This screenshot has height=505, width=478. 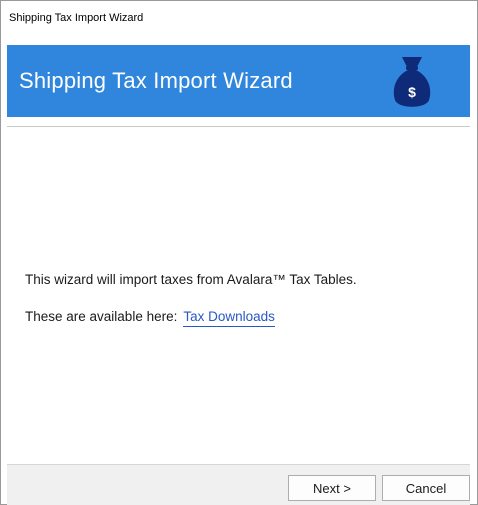 What do you see at coordinates (101, 316) in the screenshot?
I see `availability-label: These are available here:` at bounding box center [101, 316].